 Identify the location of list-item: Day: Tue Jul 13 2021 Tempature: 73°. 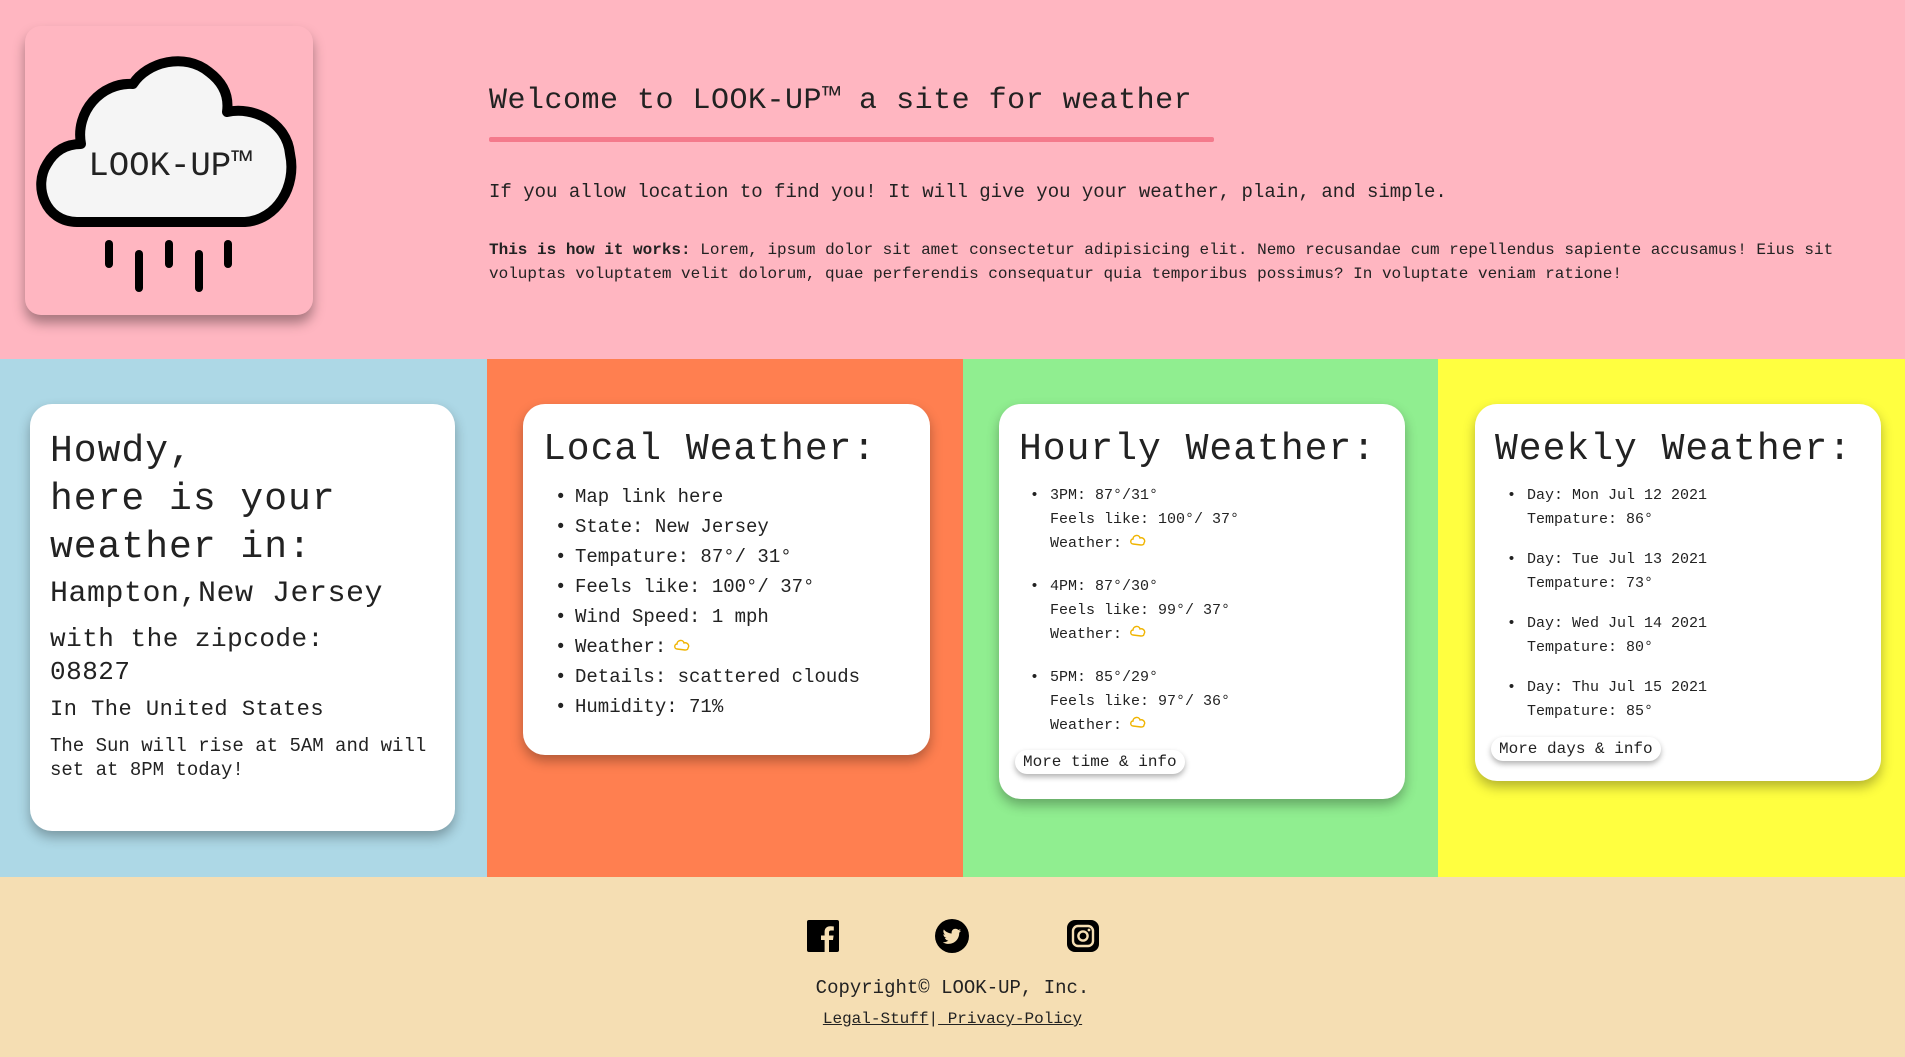
(1607, 572).